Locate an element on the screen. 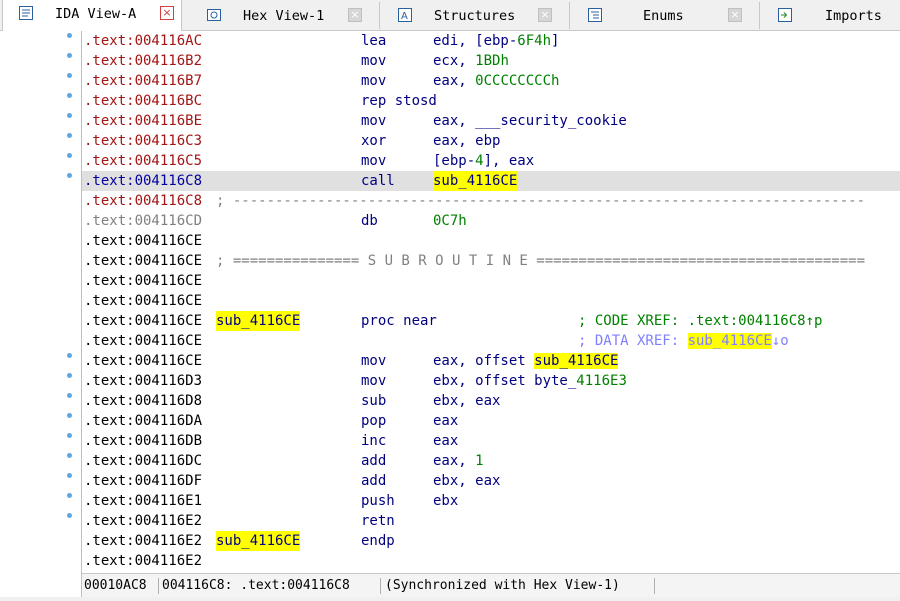 The image size is (900, 601). listing-line: .text:004116D8 sub ebx, eax is located at coordinates (491, 401).